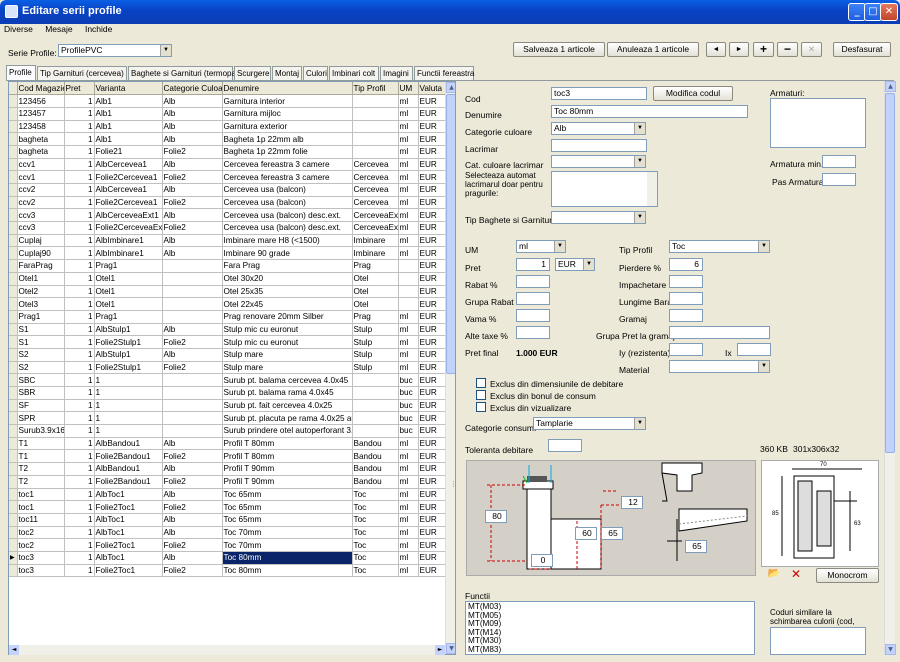  What do you see at coordinates (41, 558) in the screenshot?
I see `table-cell: toc3` at bounding box center [41, 558].